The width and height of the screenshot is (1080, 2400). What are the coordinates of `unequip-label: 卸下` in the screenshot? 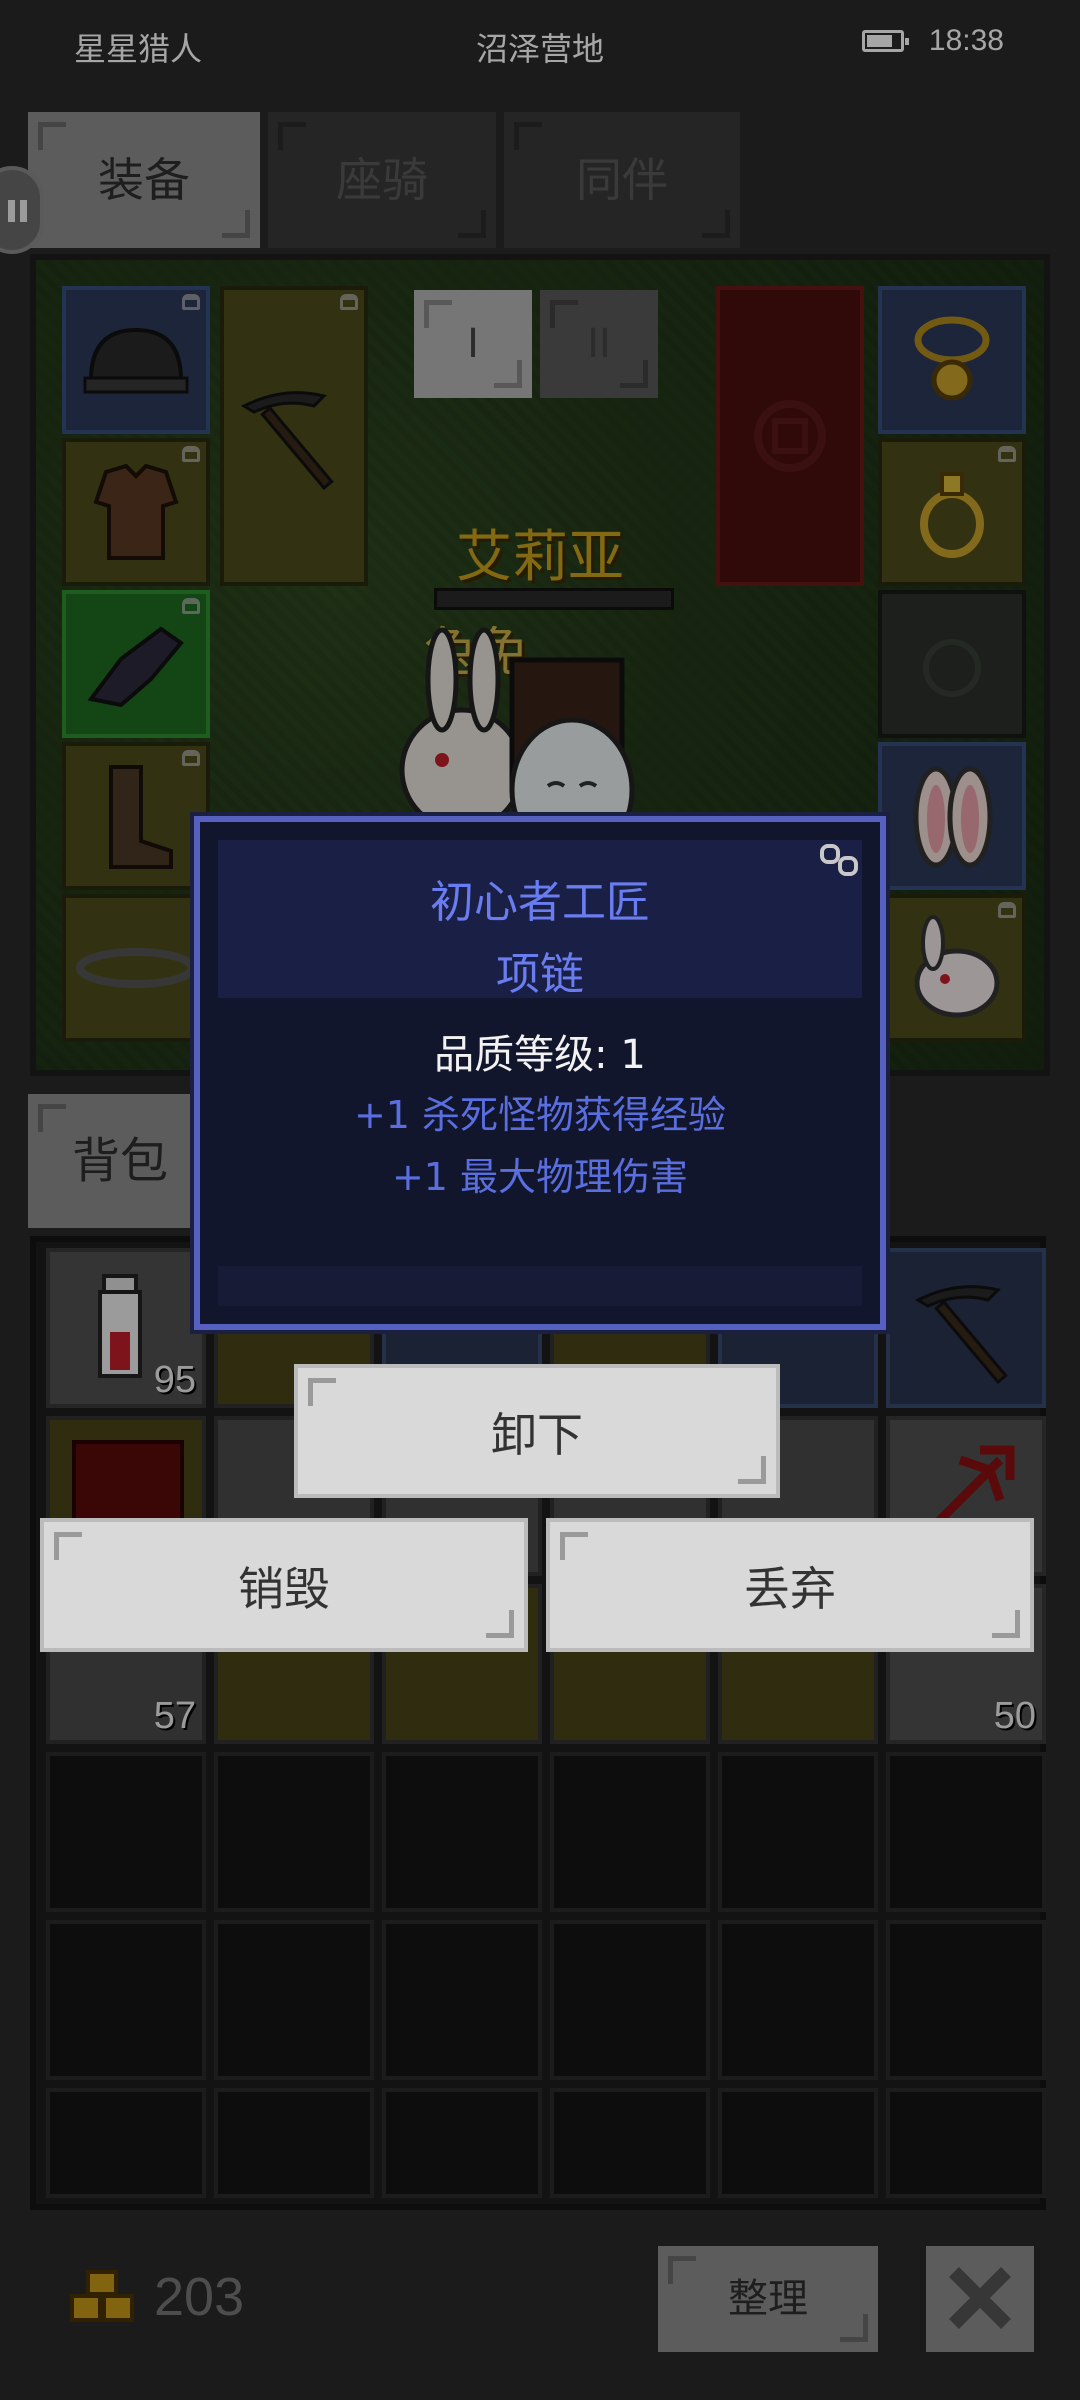 It's located at (537, 1435).